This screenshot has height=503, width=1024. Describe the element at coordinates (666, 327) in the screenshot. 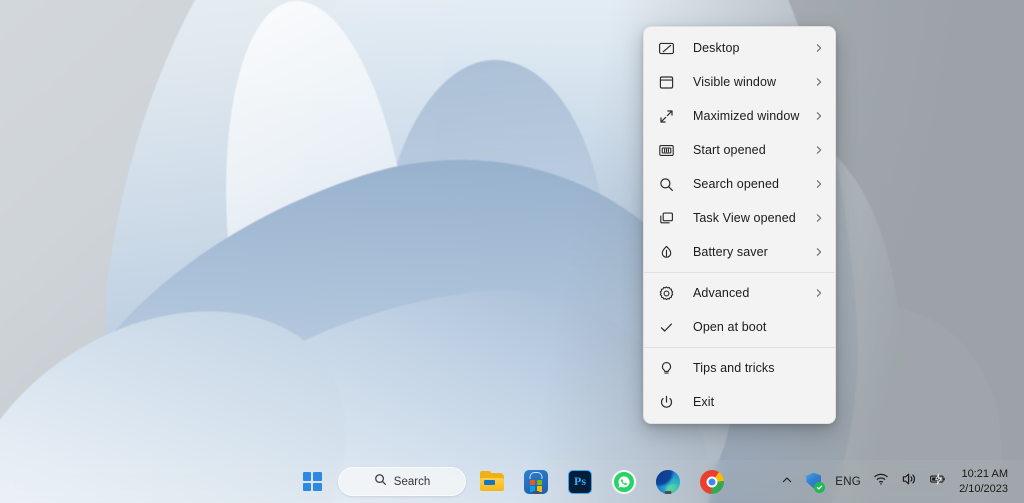

I see `check-icon` at that location.